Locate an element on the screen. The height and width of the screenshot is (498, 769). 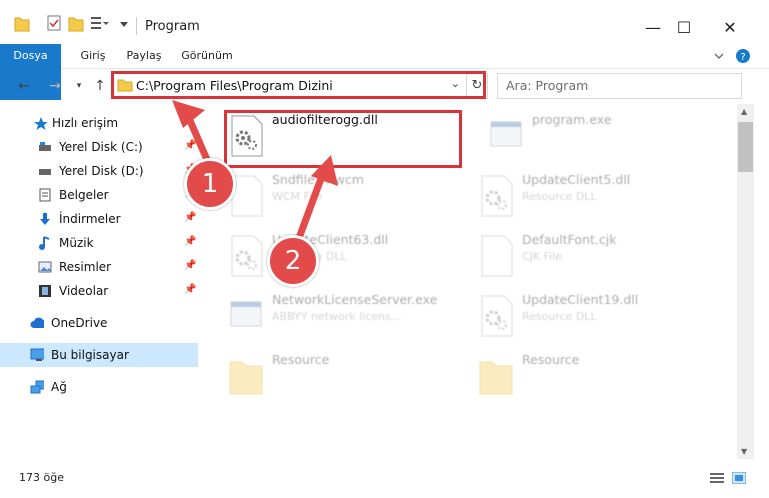
arrow-2-head is located at coordinates (324, 170).